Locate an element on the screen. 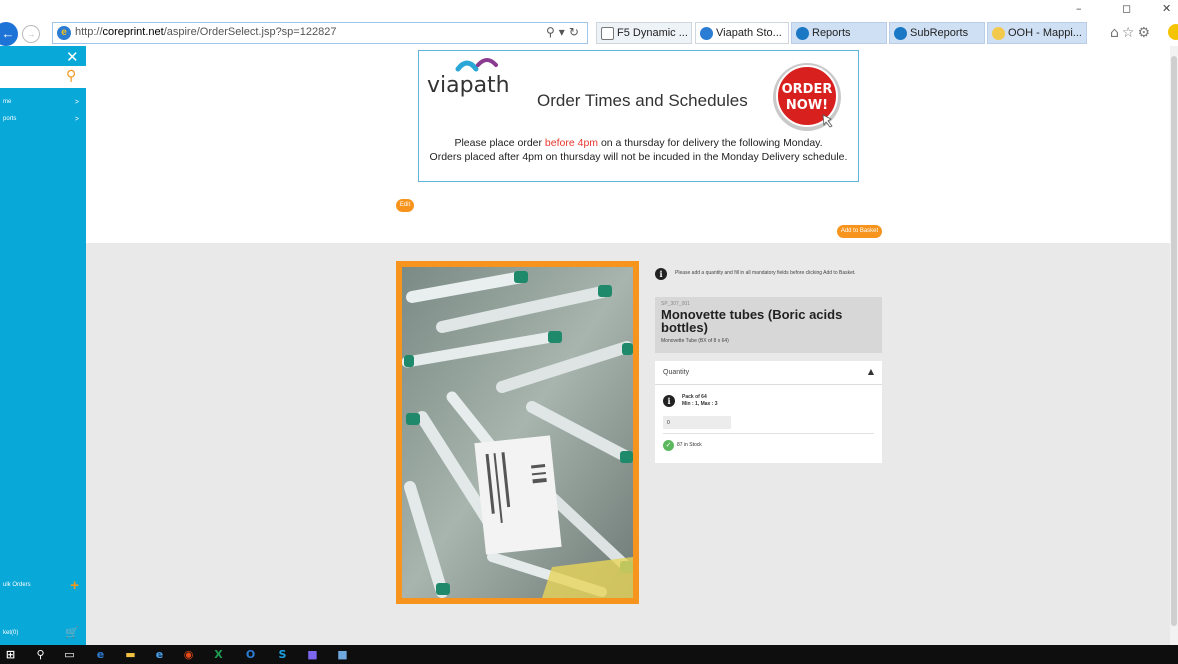  quantity-input is located at coordinates (697, 422).